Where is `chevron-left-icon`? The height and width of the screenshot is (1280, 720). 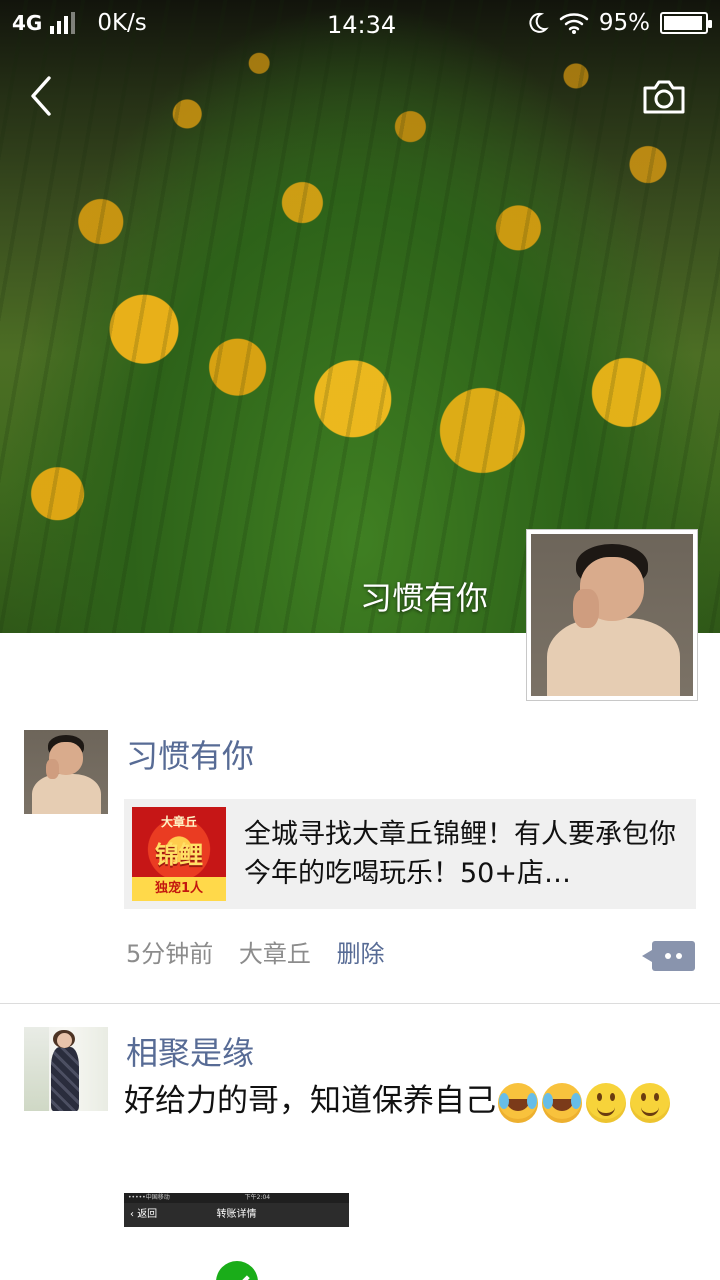 chevron-left-icon is located at coordinates (41, 96).